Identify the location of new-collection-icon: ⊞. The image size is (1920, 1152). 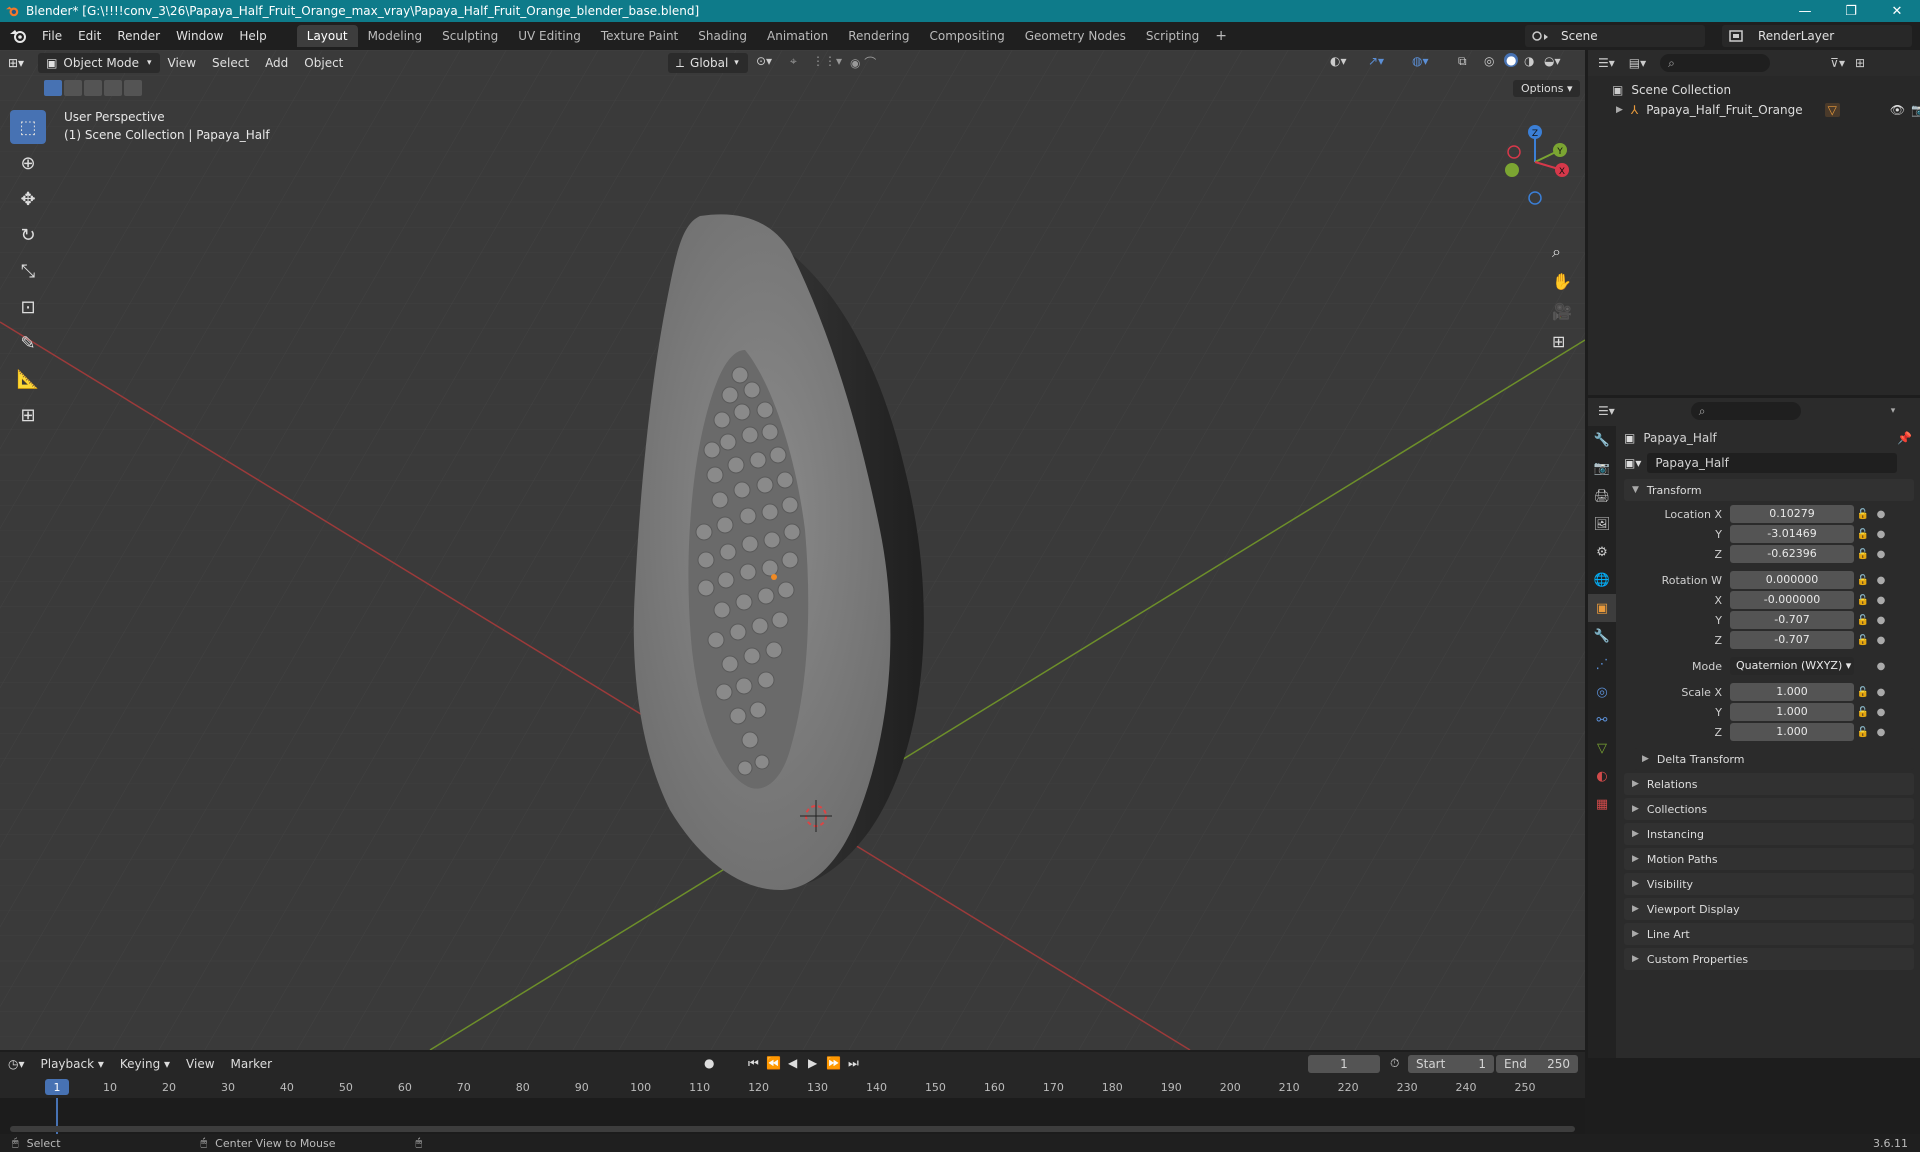
(1860, 63).